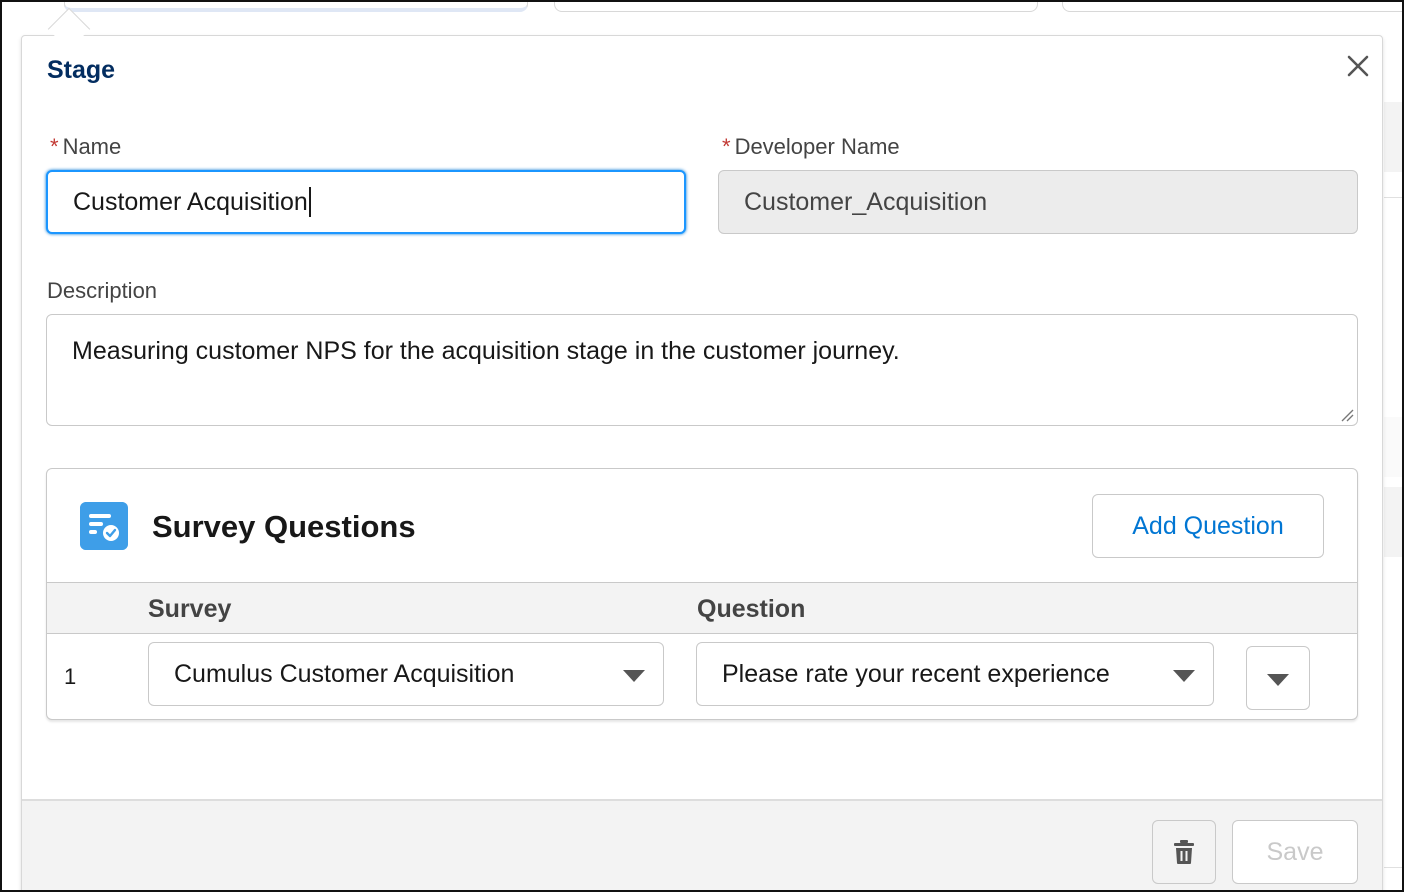 The image size is (1404, 892). I want to click on question-select-value: Please rate your recent experience, so click(916, 673).